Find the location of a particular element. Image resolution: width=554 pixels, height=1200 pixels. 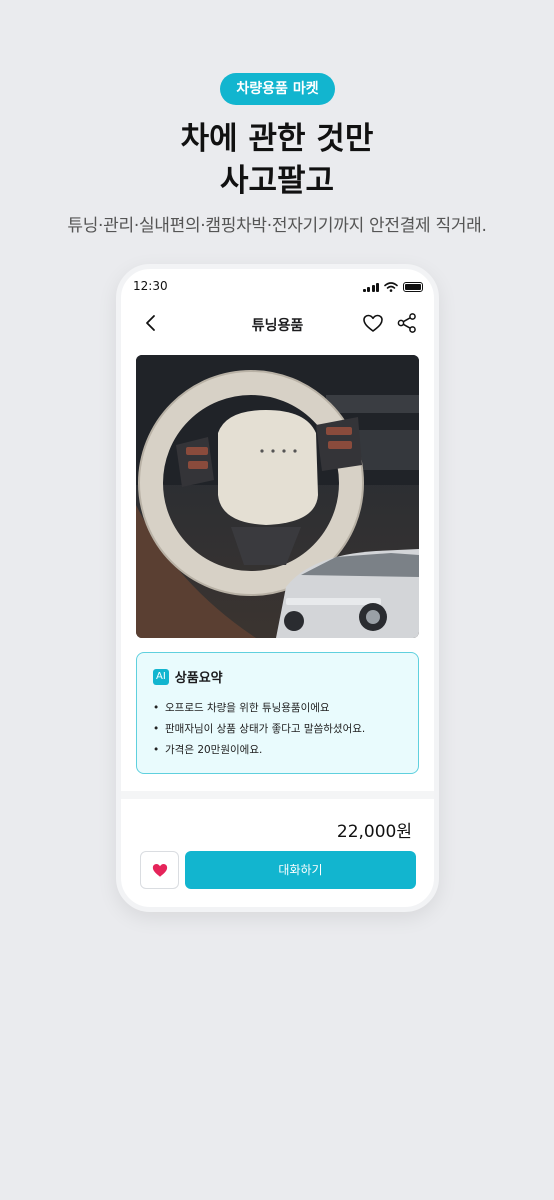

summary-item: 판매자님이 상품 상태가 좋다고 말씀하셨어요. is located at coordinates (277, 729).